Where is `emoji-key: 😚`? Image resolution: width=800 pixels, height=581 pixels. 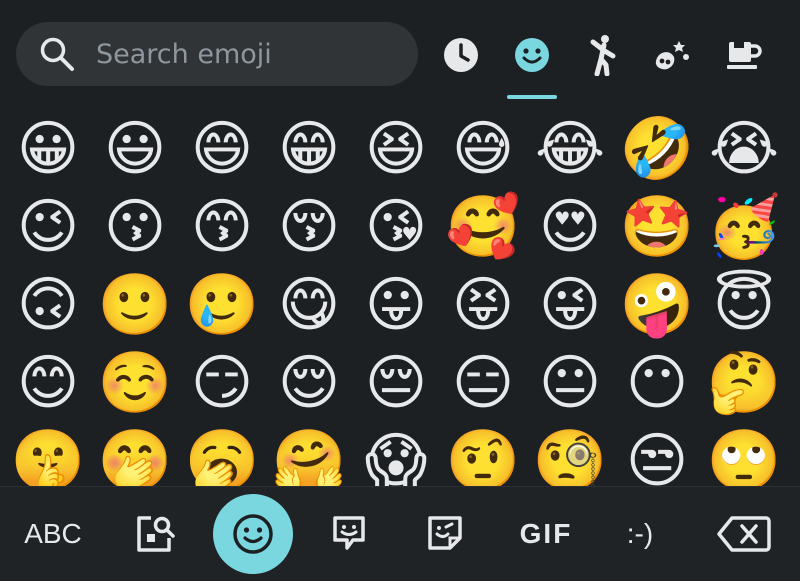
emoji-key: 😚 is located at coordinates (309, 227).